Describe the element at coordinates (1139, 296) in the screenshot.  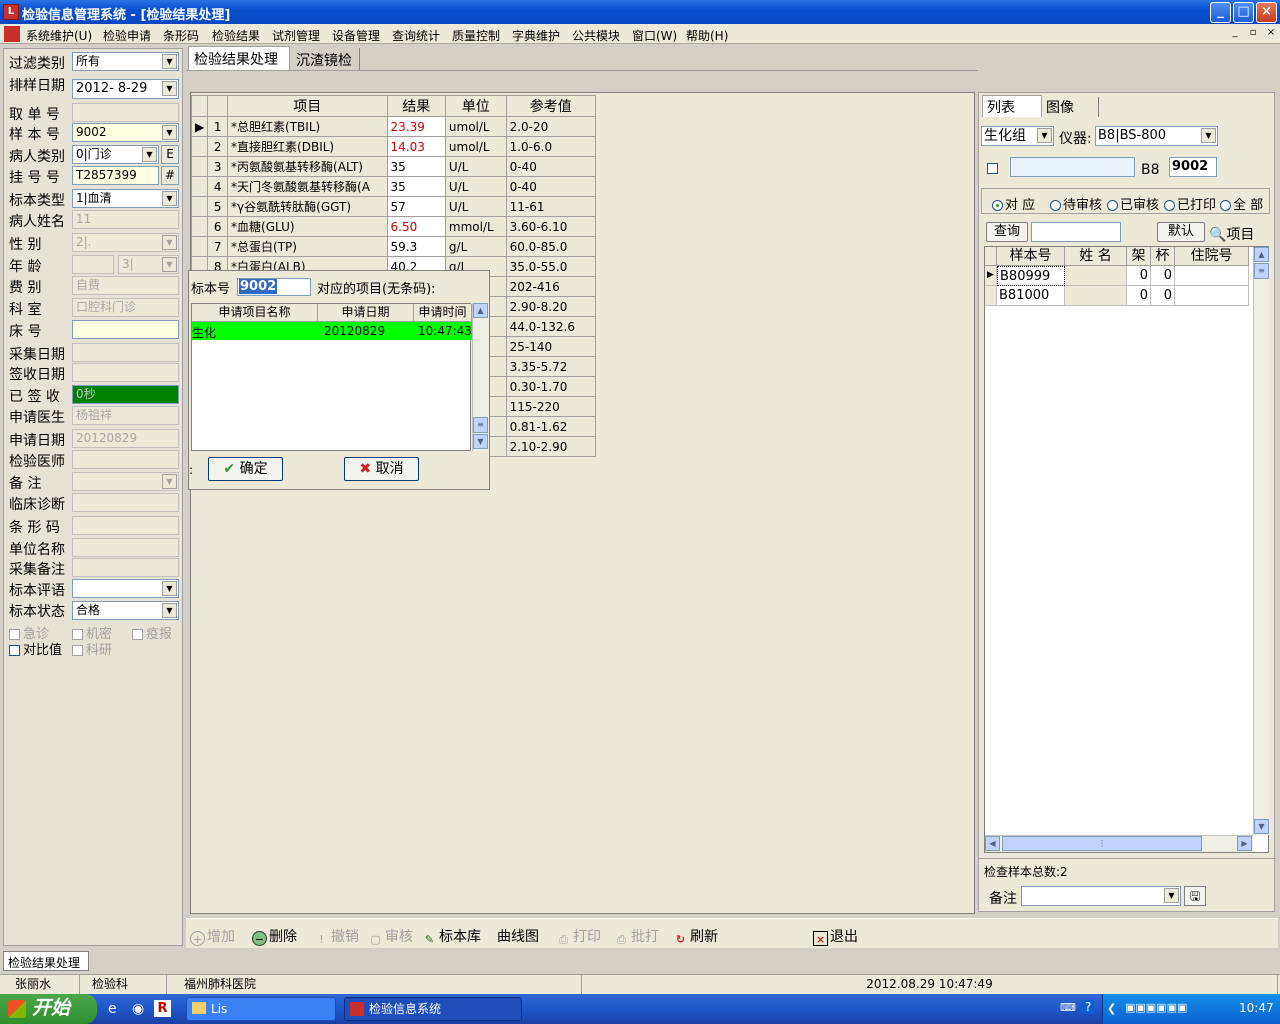
I see `sample-row-2-rack: 0` at that location.